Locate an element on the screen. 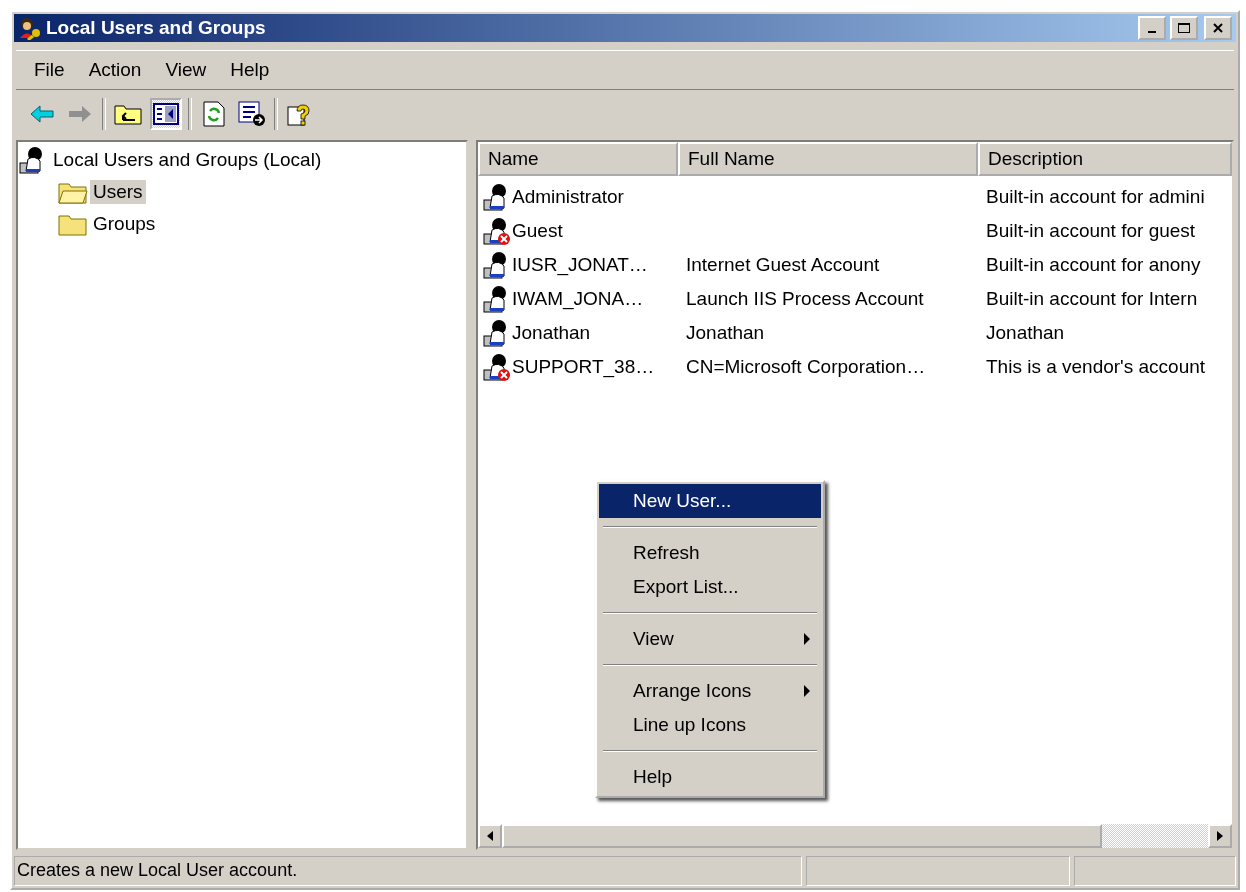 Image resolution: width=1246 pixels, height=892 pixels. up-folder-icon is located at coordinates (128, 114).